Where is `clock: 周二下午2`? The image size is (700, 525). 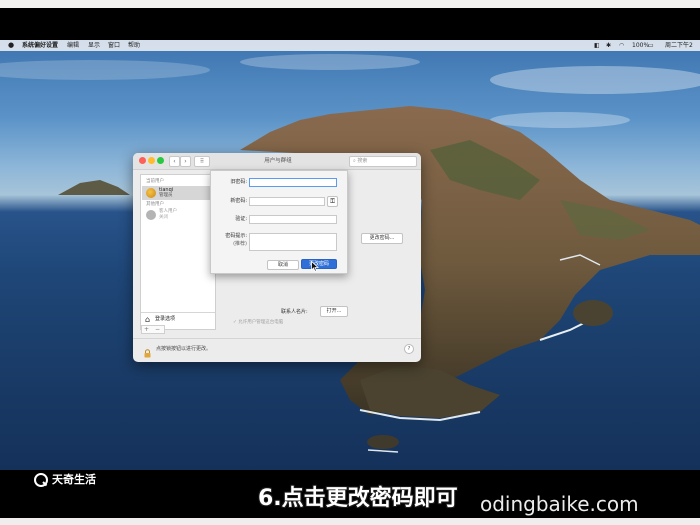
clock: 周二下午2 is located at coordinates (679, 45).